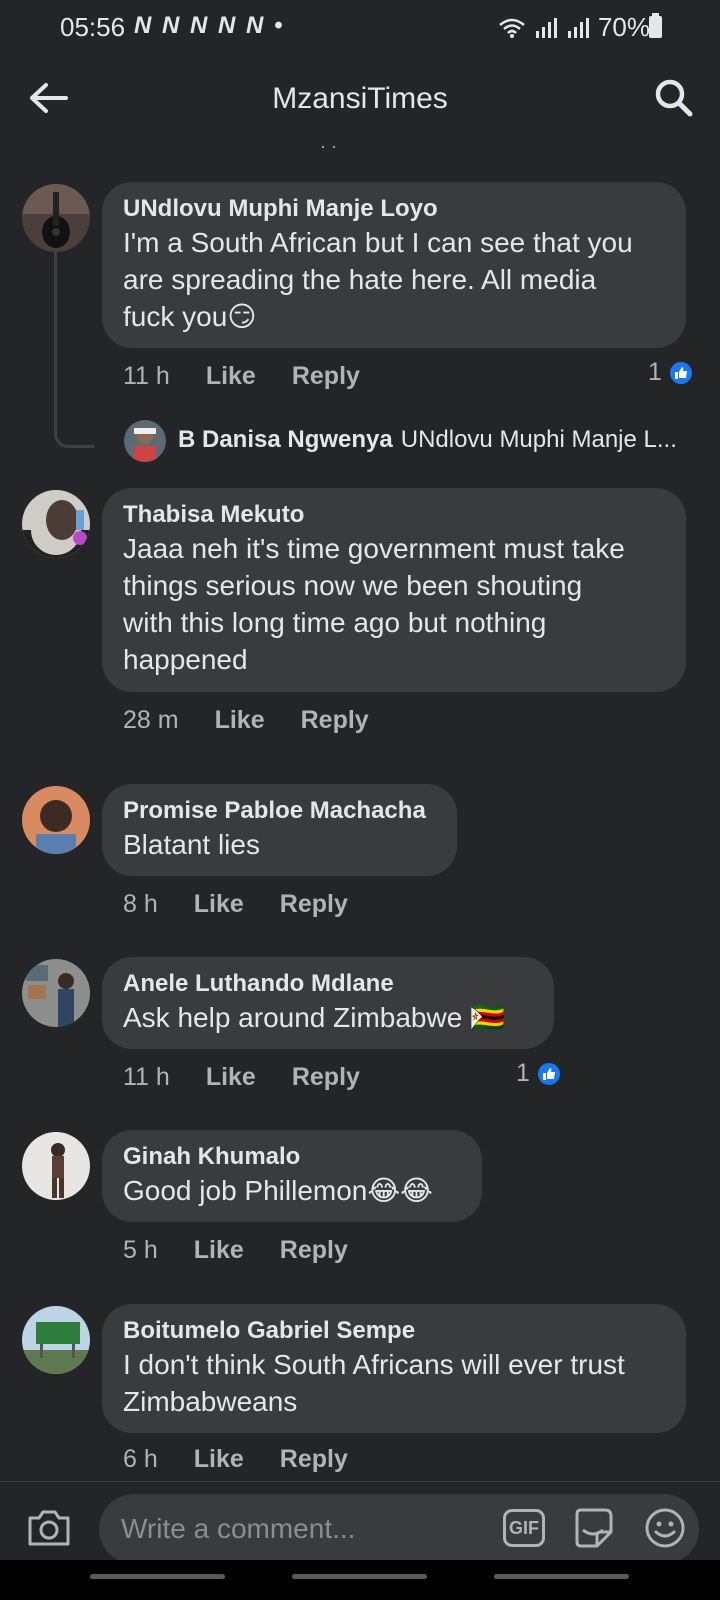 The width and height of the screenshot is (720, 1600). Describe the element at coordinates (360, 28) in the screenshot. I see `status-bar: 05:56 N N N N N • 70%` at that location.